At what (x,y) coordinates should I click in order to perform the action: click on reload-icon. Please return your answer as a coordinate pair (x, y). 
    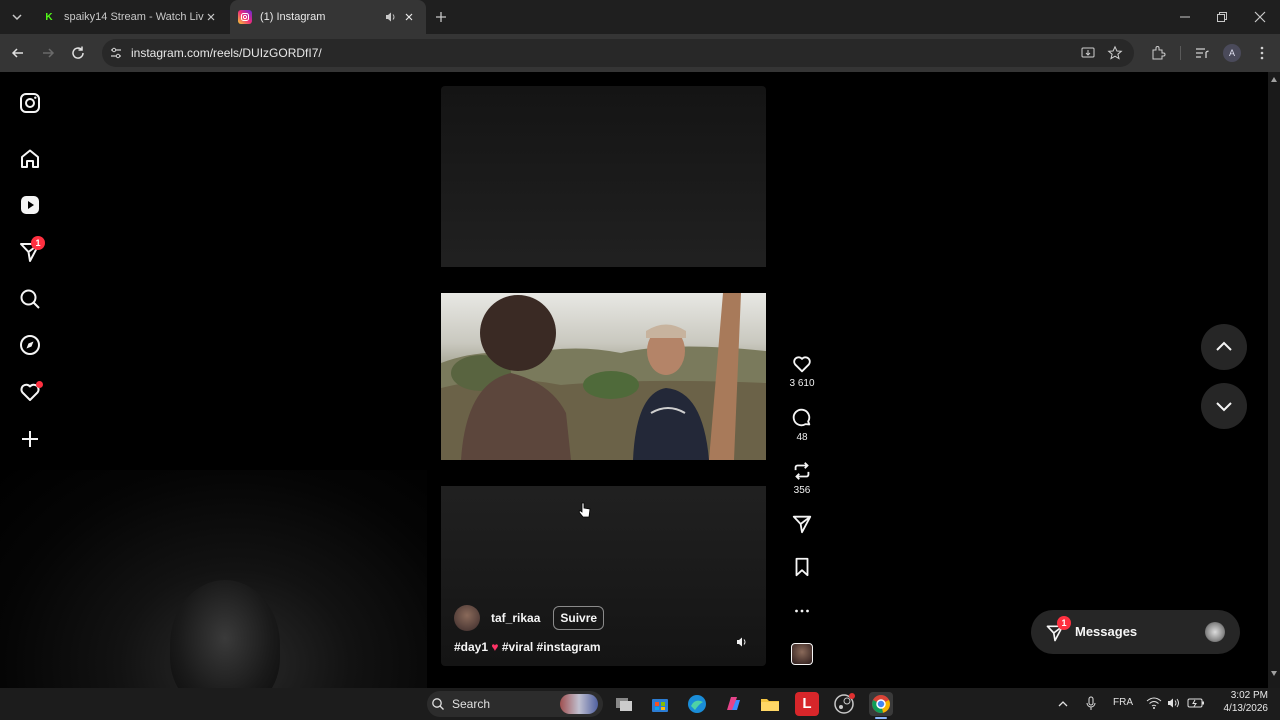
    Looking at the image, I should click on (78, 53).